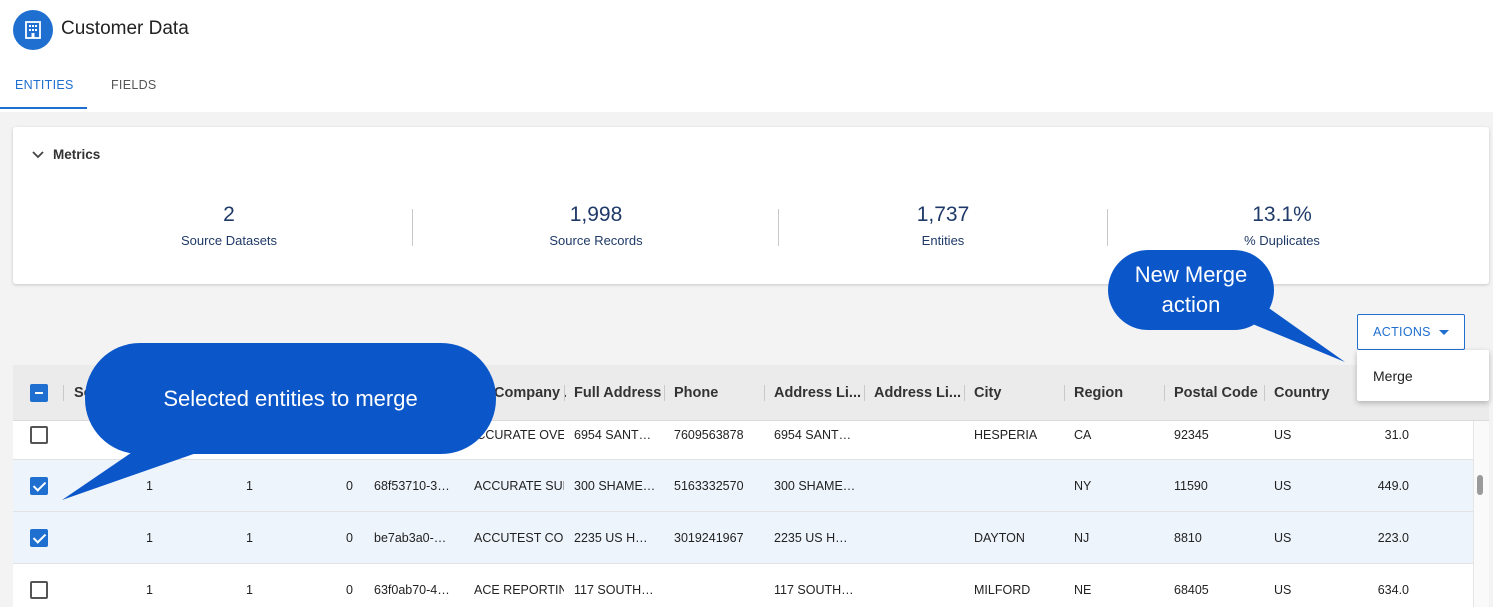  I want to click on callout-new-merge-action: New Merge action, so click(1191, 290).